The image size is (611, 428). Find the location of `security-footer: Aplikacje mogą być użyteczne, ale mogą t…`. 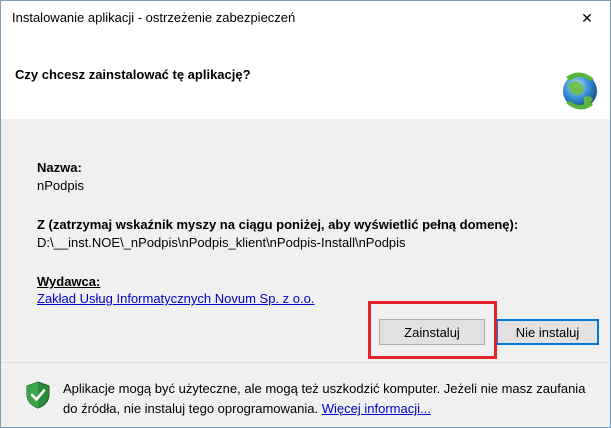

security-footer: Aplikacje mogą być użyteczne, ale mogą t… is located at coordinates (305, 395).